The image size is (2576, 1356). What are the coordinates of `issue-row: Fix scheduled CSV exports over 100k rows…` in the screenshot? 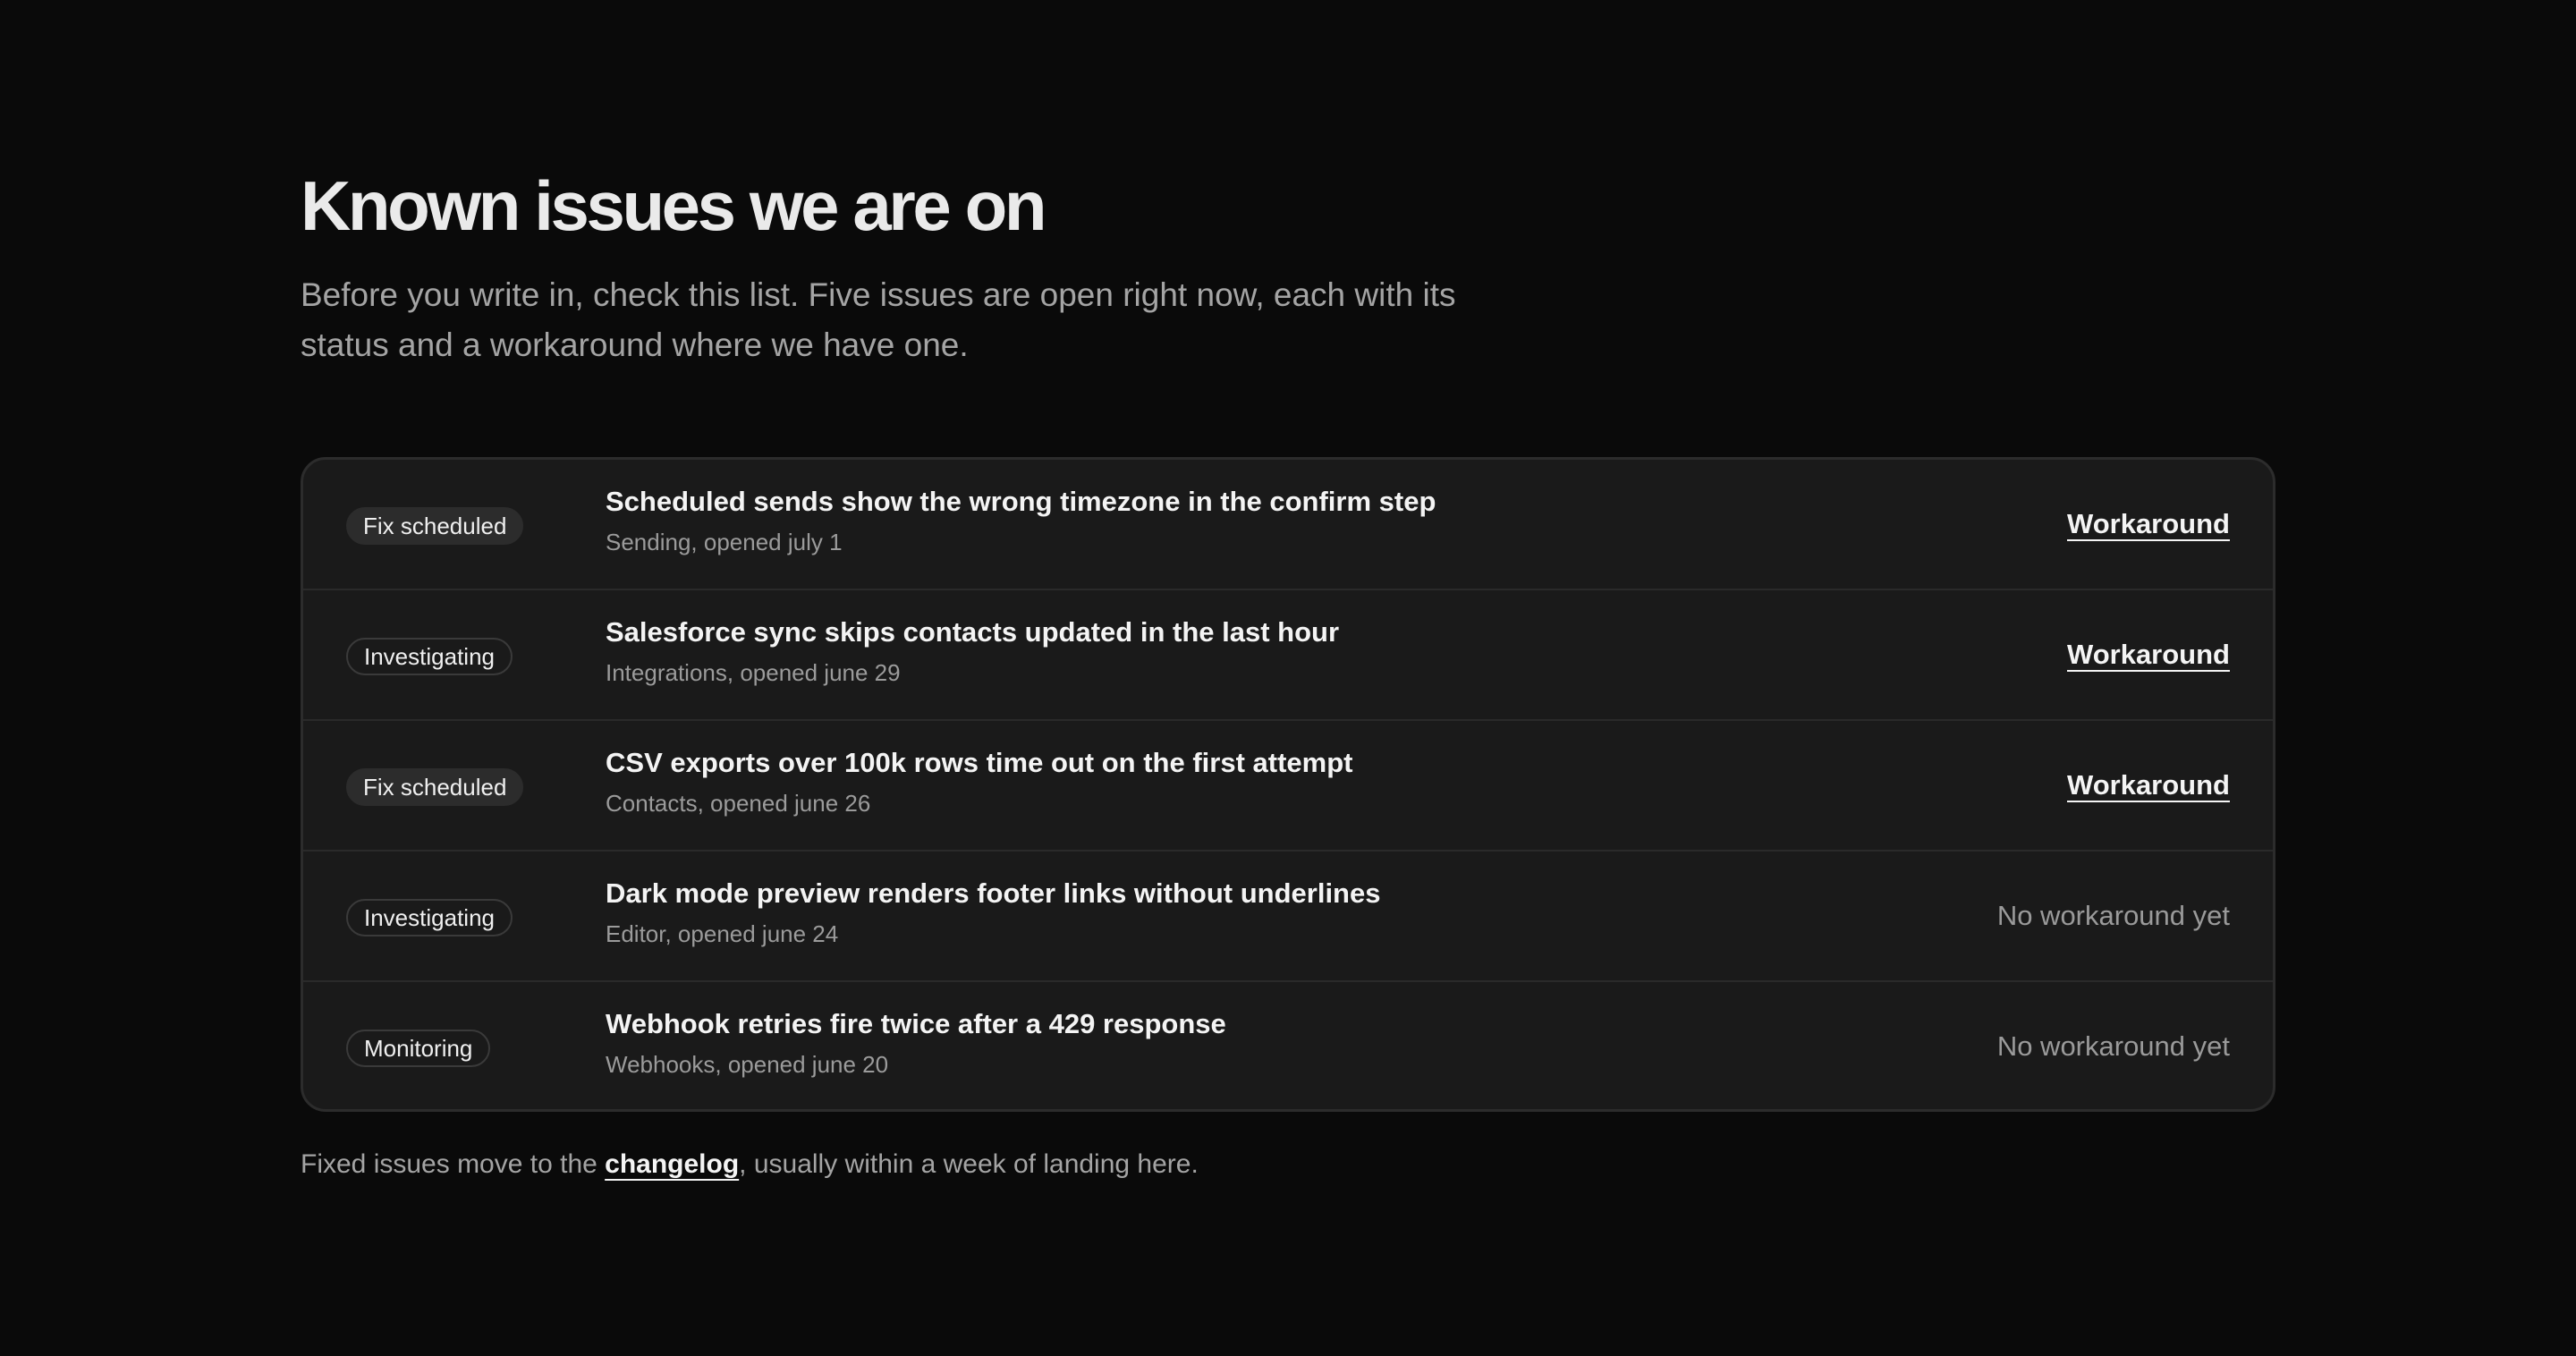 It's located at (1288, 786).